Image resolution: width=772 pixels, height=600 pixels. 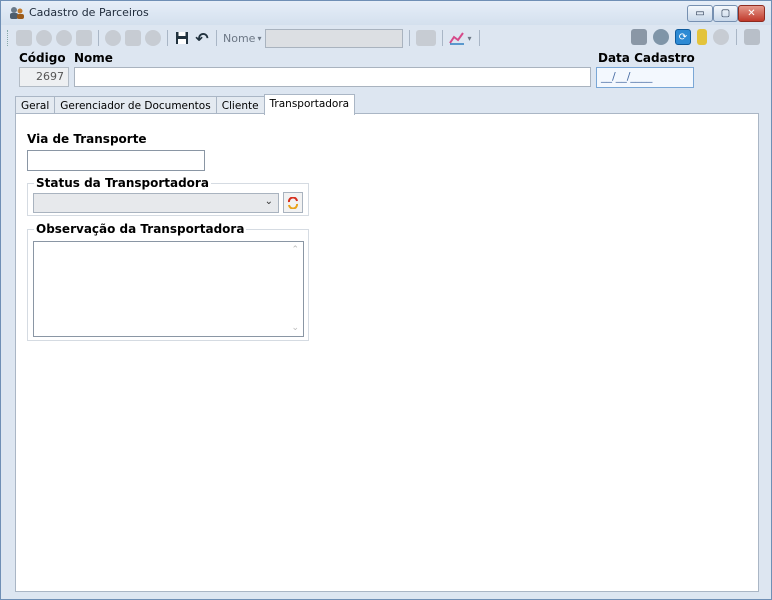 What do you see at coordinates (721, 37) in the screenshot?
I see `user-icon` at bounding box center [721, 37].